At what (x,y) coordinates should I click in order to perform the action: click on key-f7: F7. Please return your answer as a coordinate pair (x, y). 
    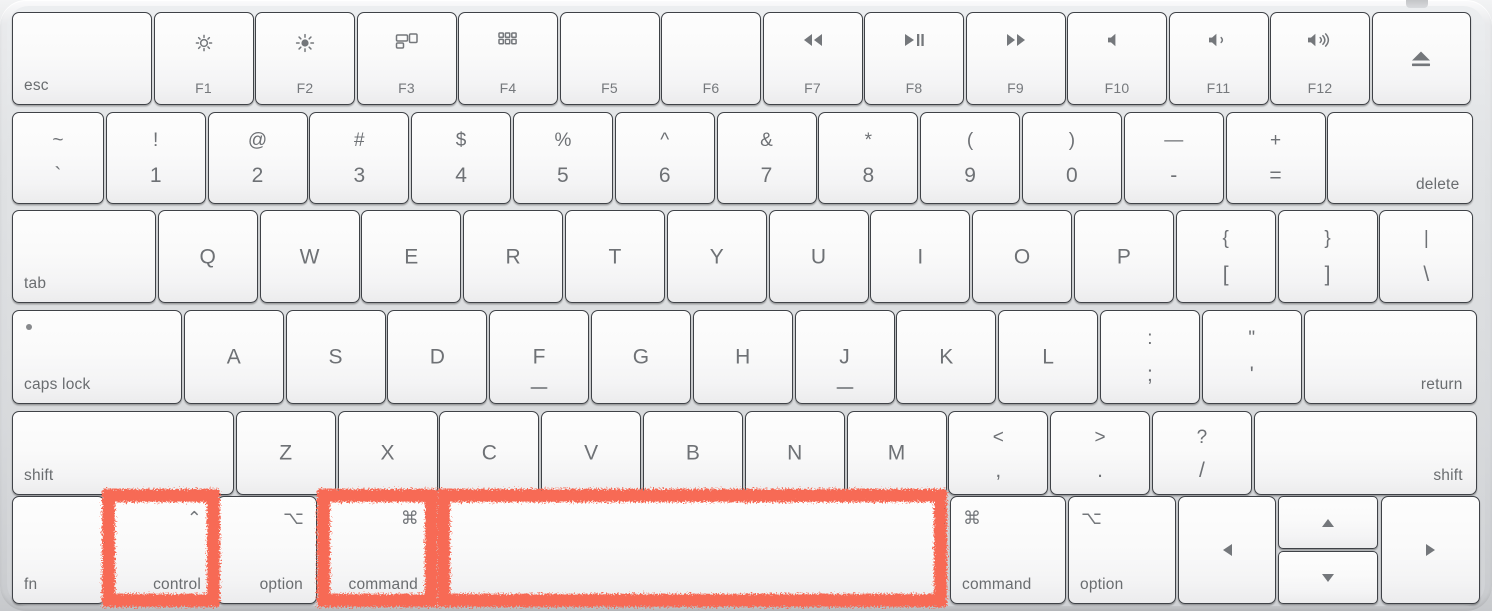
    Looking at the image, I should click on (812, 58).